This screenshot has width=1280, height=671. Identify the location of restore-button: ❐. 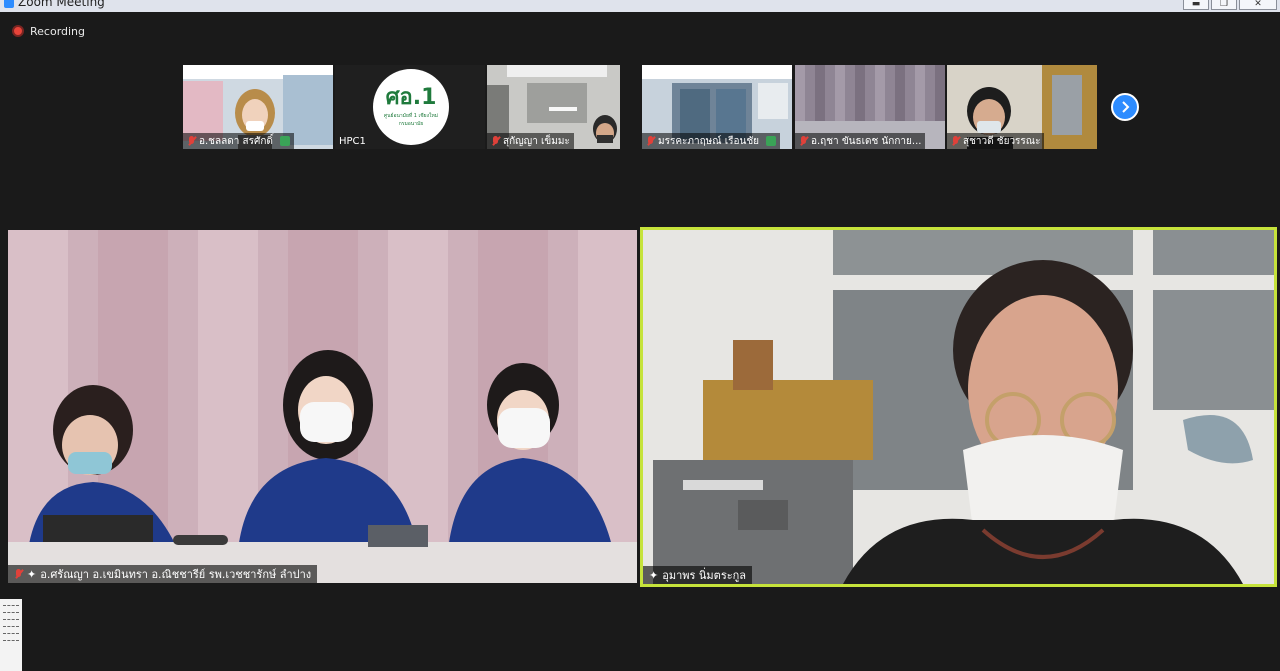
(1224, 5).